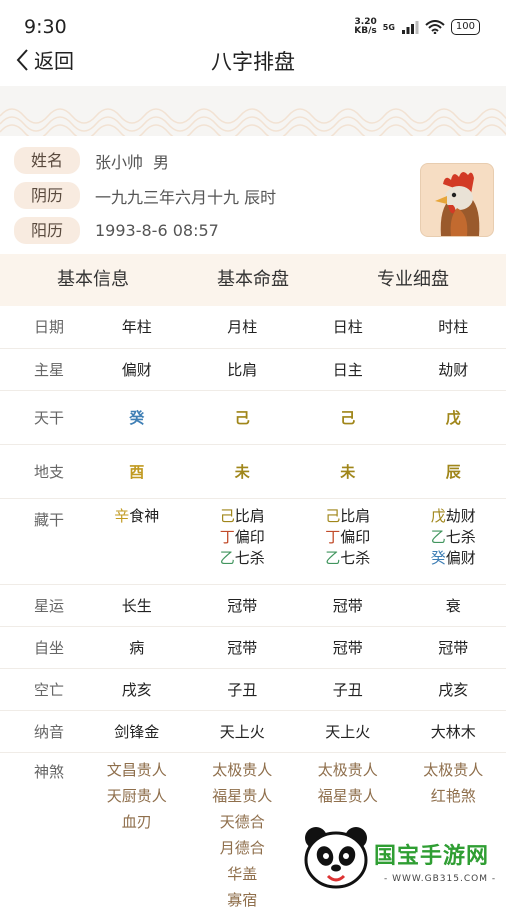 This screenshot has width=506, height=913. I want to click on shensha-item: 月德合, so click(243, 848).